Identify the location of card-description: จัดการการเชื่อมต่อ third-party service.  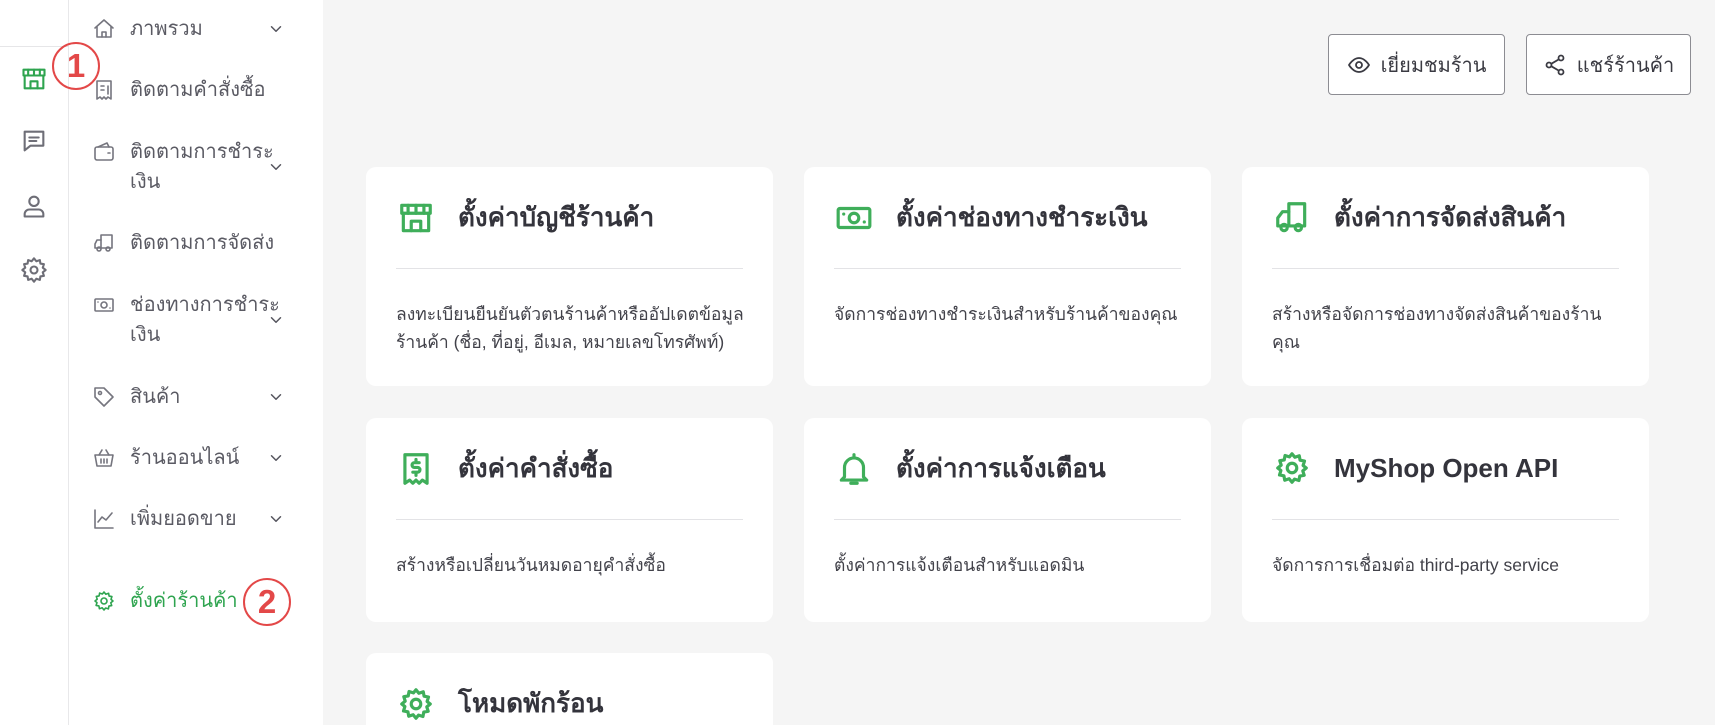
(1415, 565).